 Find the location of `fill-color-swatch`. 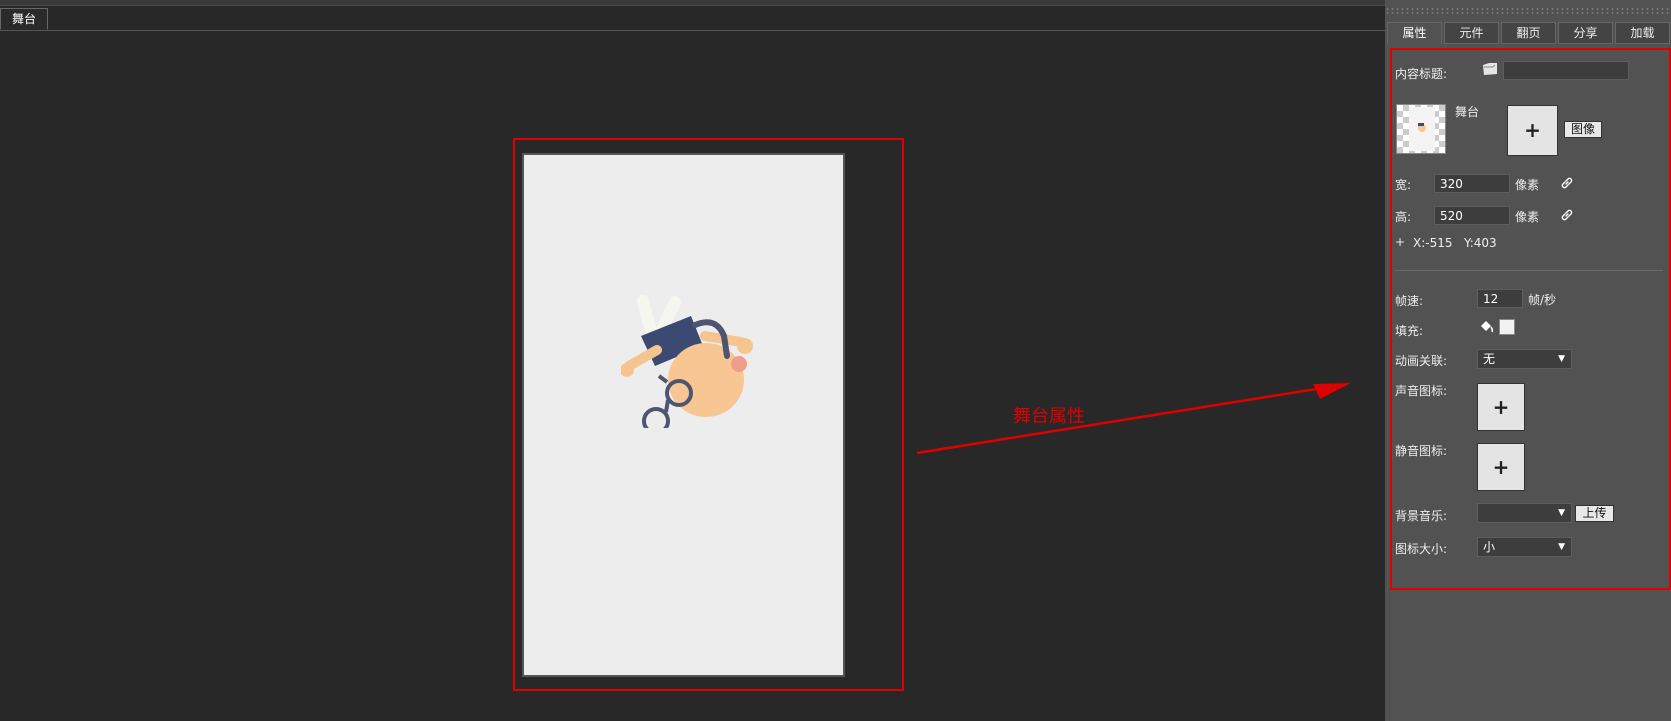

fill-color-swatch is located at coordinates (1507, 327).